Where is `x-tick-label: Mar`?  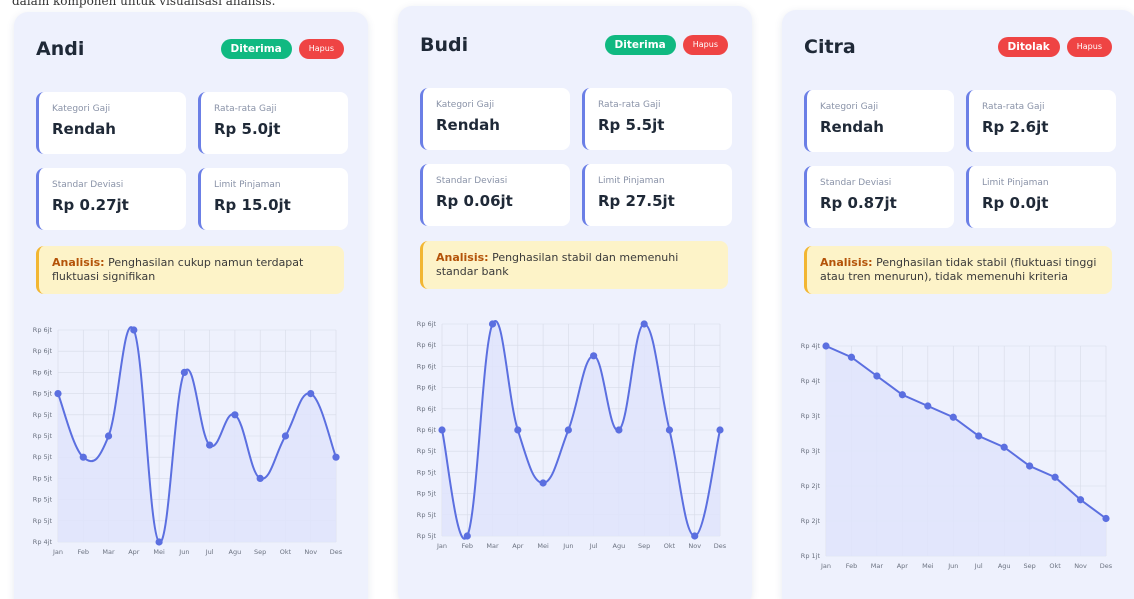 x-tick-label: Mar is located at coordinates (877, 566).